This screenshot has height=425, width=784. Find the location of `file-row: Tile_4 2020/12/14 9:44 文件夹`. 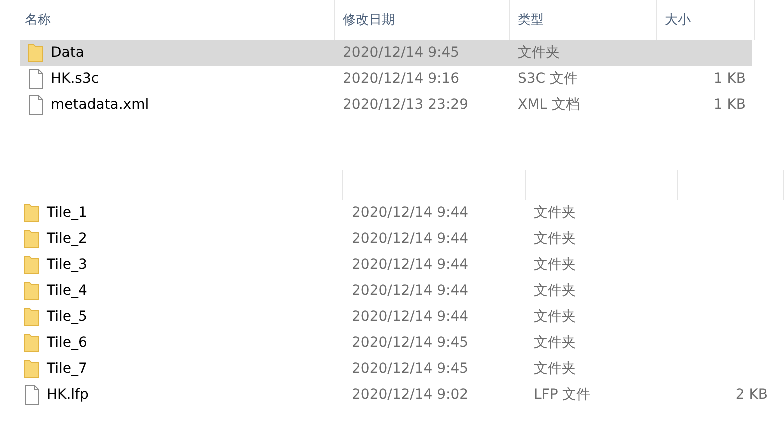

file-row: Tile_4 2020/12/14 9:44 文件夹 is located at coordinates (392, 291).